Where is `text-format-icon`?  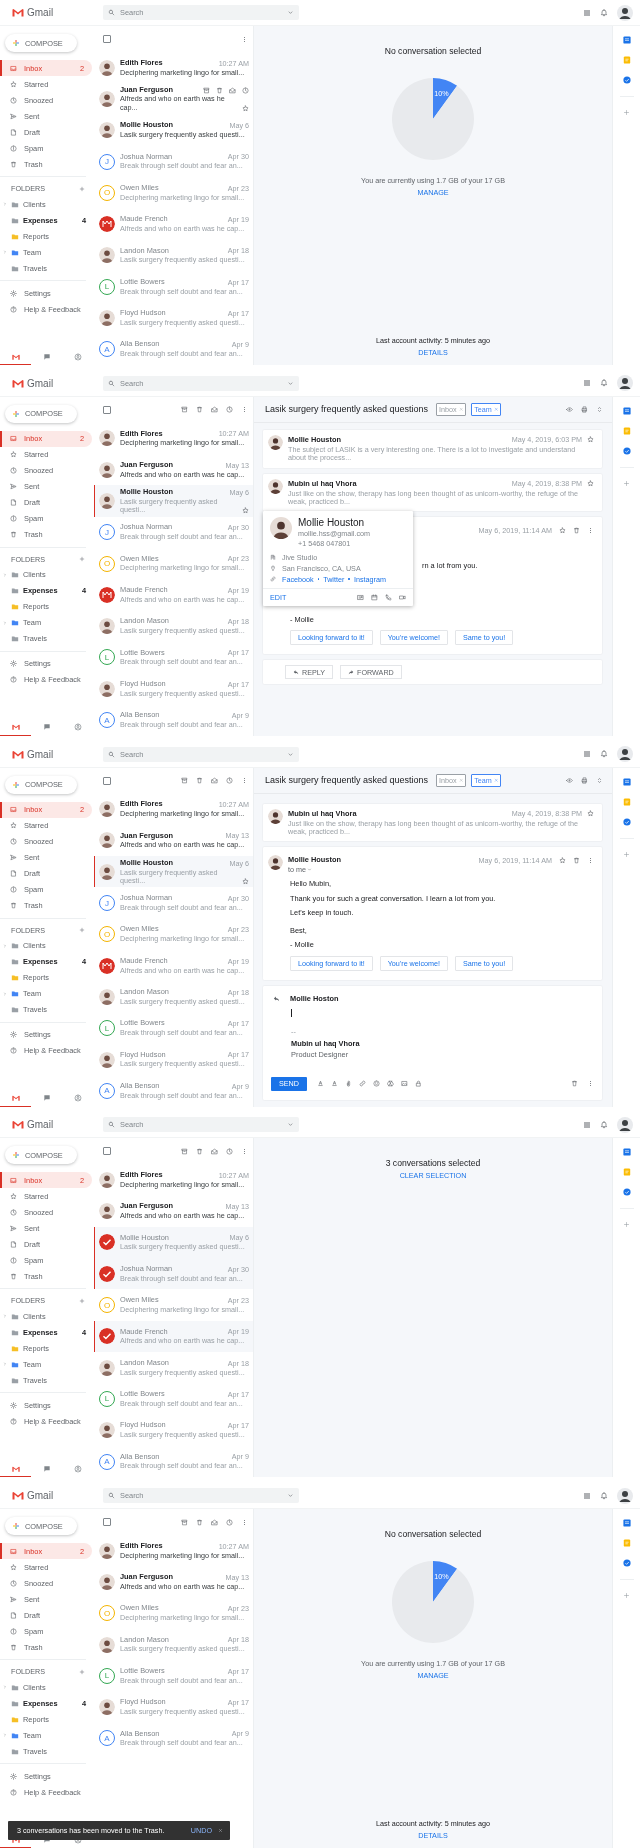 text-format-icon is located at coordinates (320, 1084).